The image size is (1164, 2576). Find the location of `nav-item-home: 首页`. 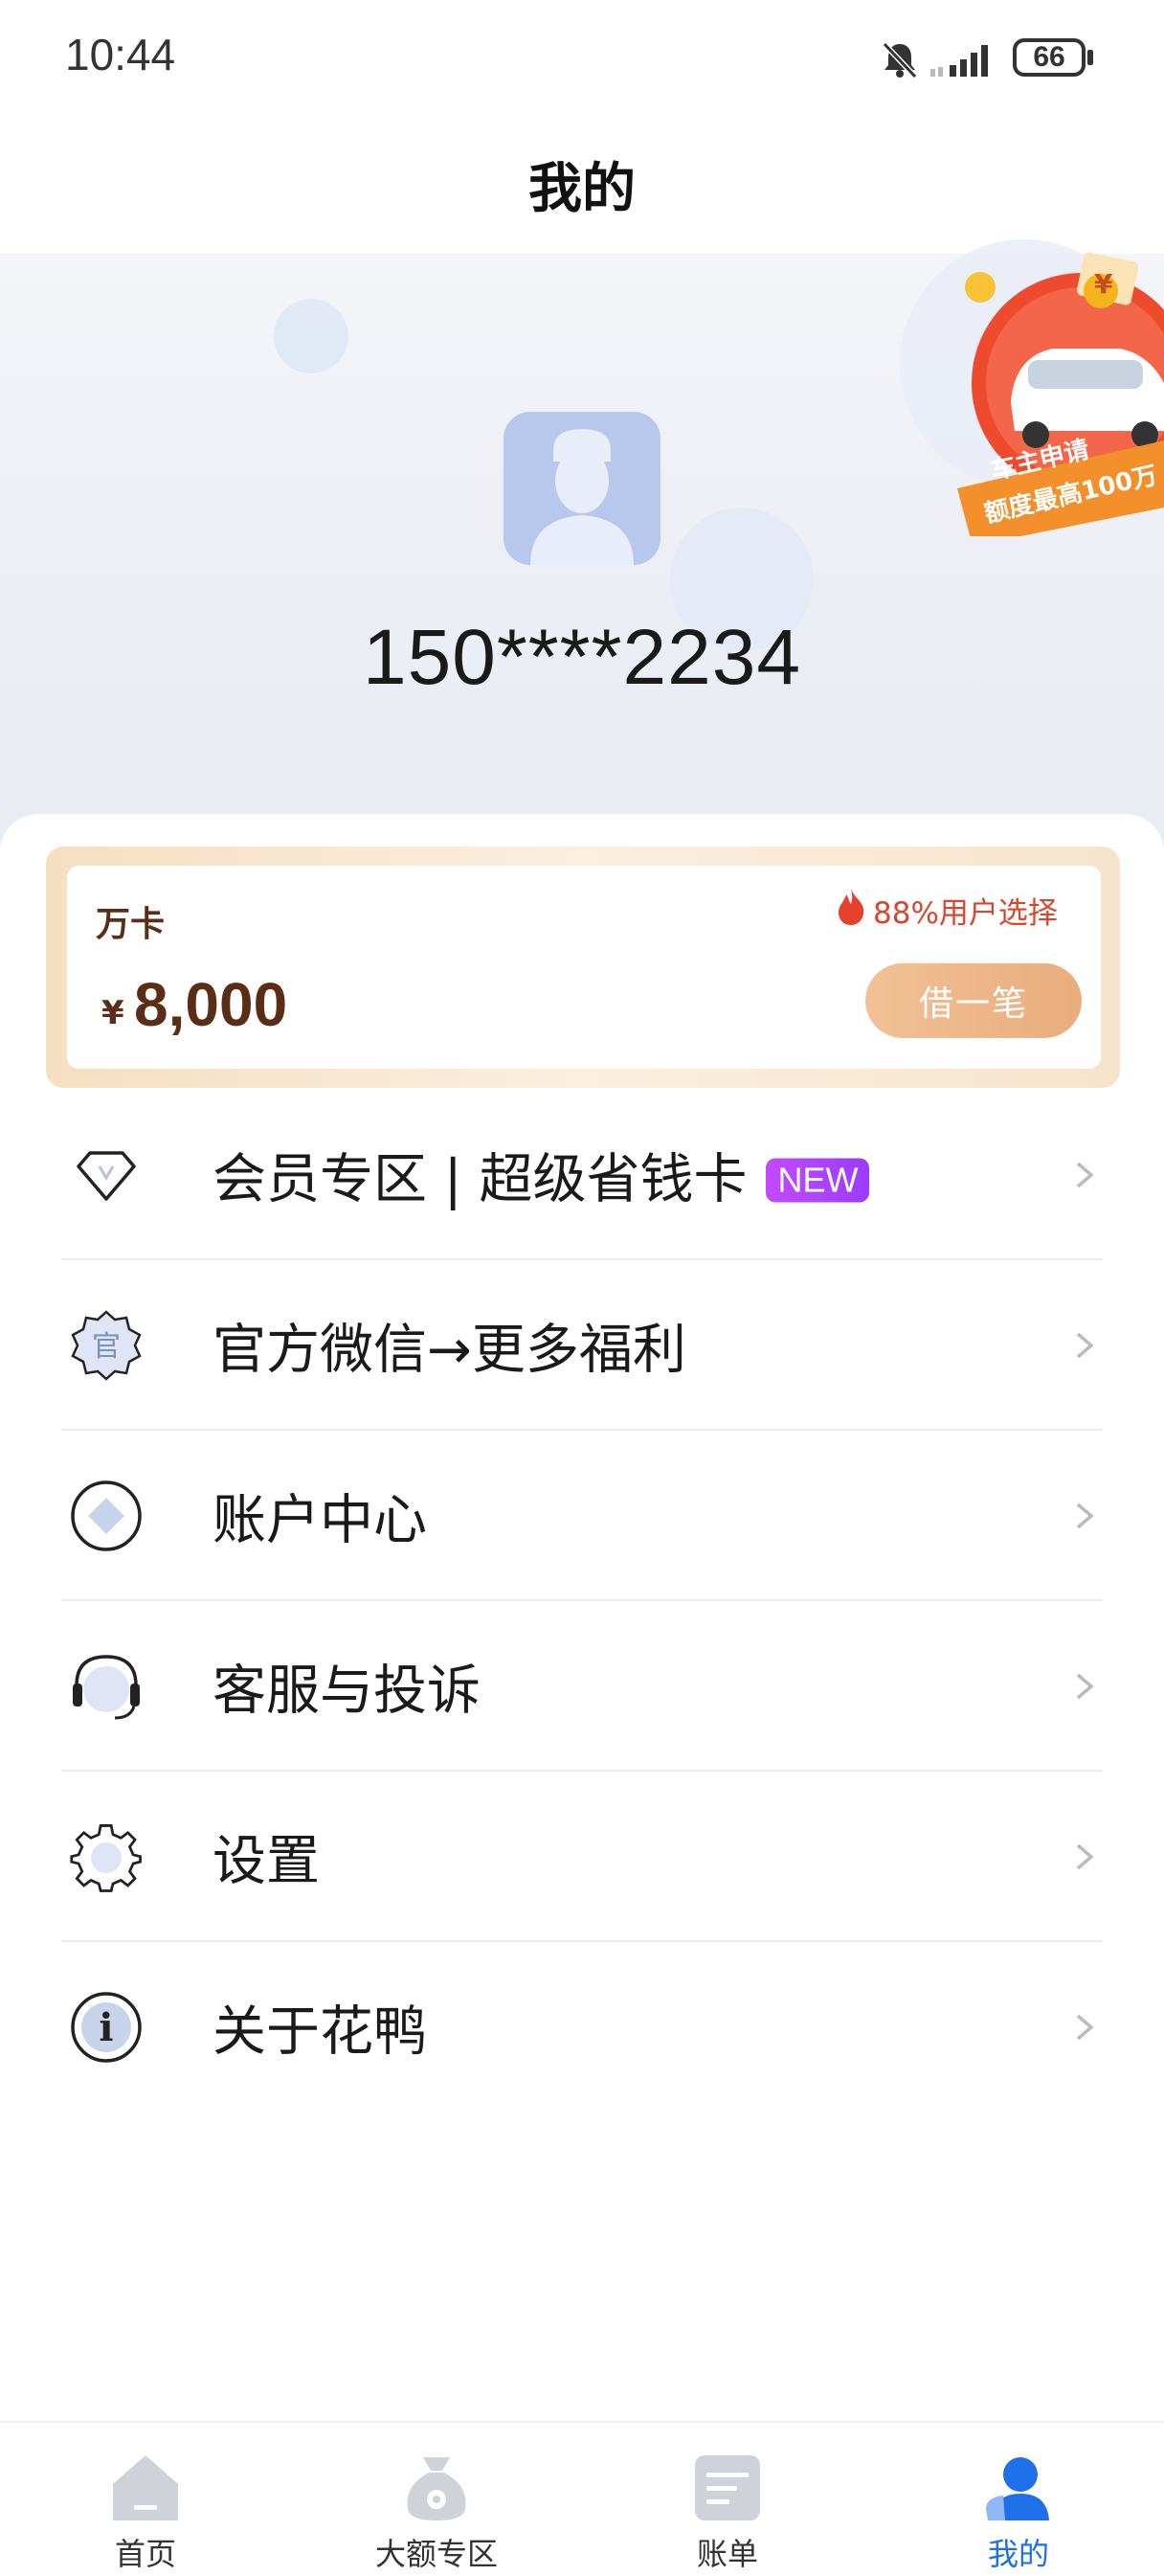

nav-item-home: 首页 is located at coordinates (145, 2499).